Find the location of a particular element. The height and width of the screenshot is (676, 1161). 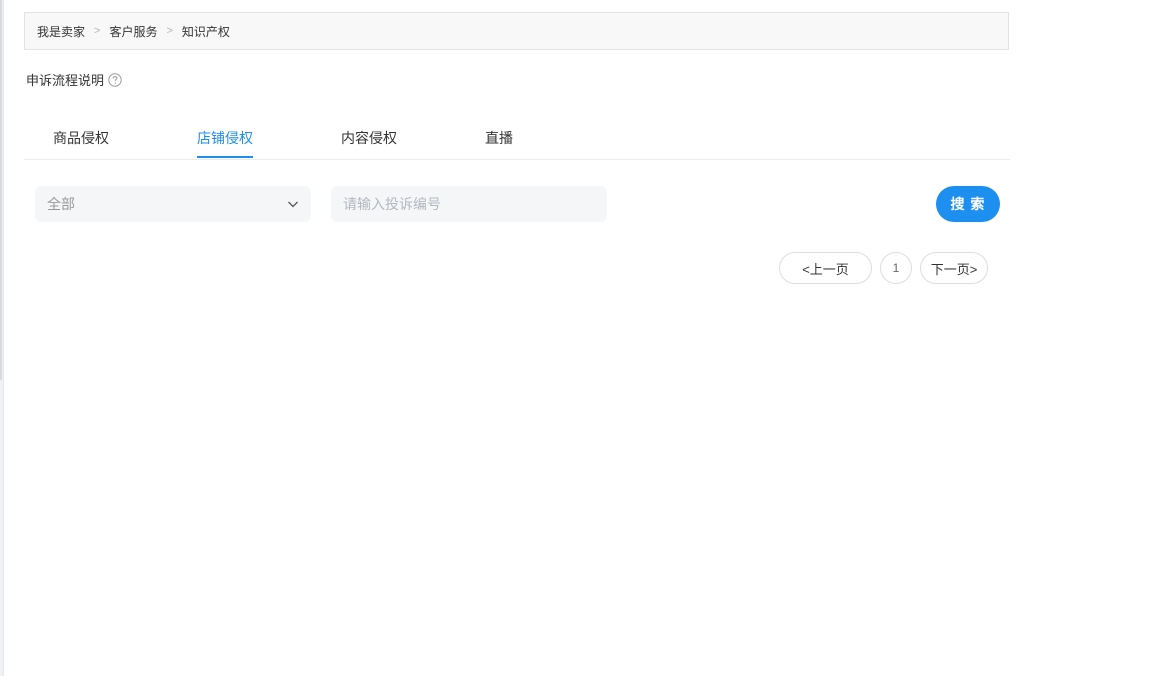

active-tab-indicator is located at coordinates (225, 157).